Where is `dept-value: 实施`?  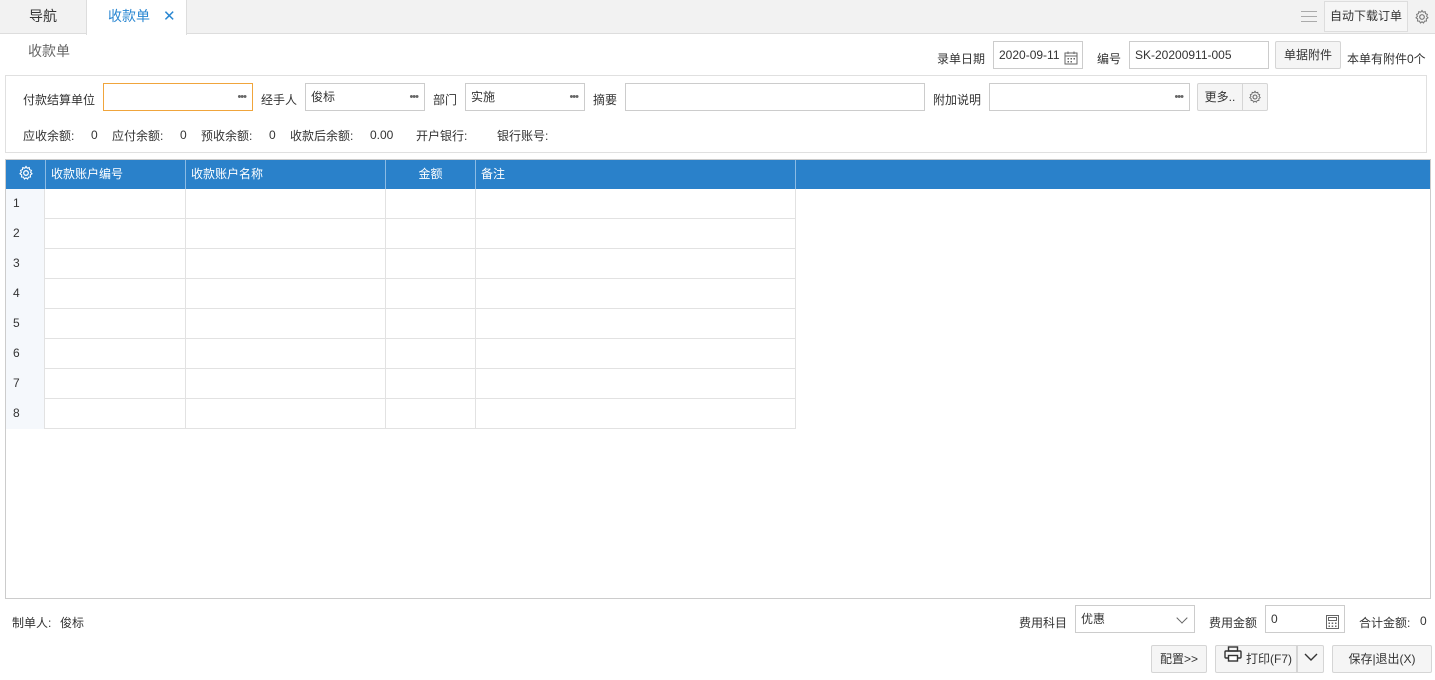 dept-value: 实施 is located at coordinates (483, 97).